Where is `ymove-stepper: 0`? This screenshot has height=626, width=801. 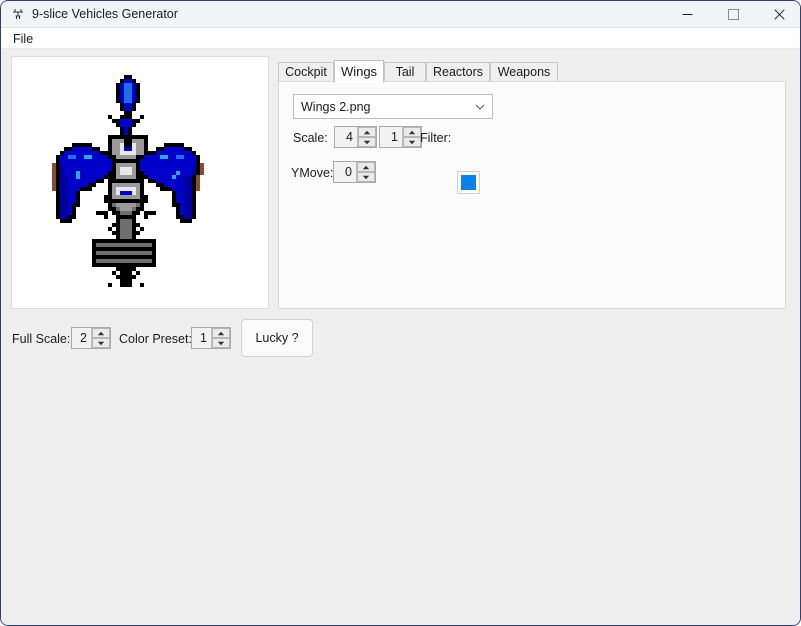 ymove-stepper: 0 is located at coordinates (354, 172).